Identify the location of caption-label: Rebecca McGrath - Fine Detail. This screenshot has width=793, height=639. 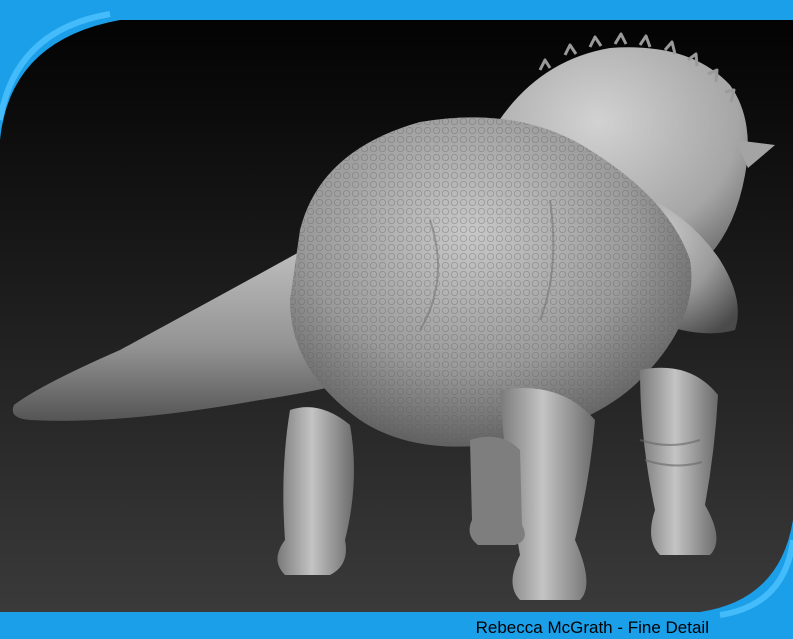
(592, 627).